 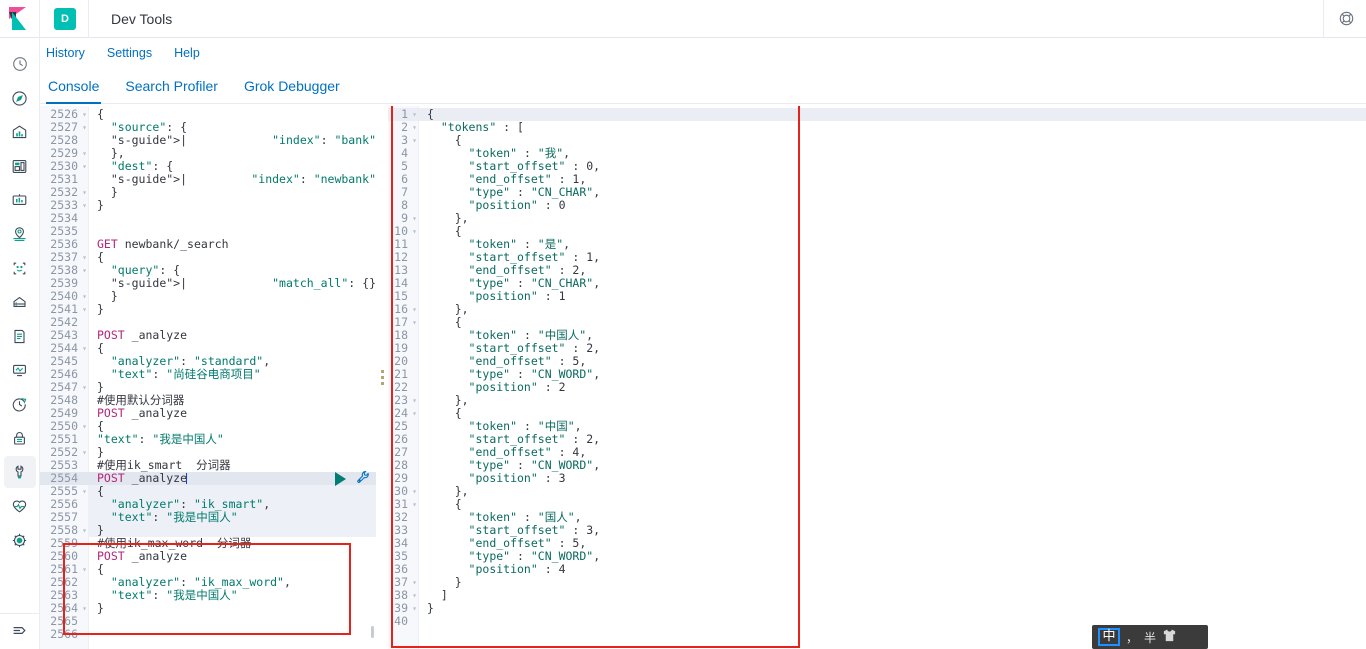 What do you see at coordinates (401, 621) in the screenshot?
I see `line-number: 40` at bounding box center [401, 621].